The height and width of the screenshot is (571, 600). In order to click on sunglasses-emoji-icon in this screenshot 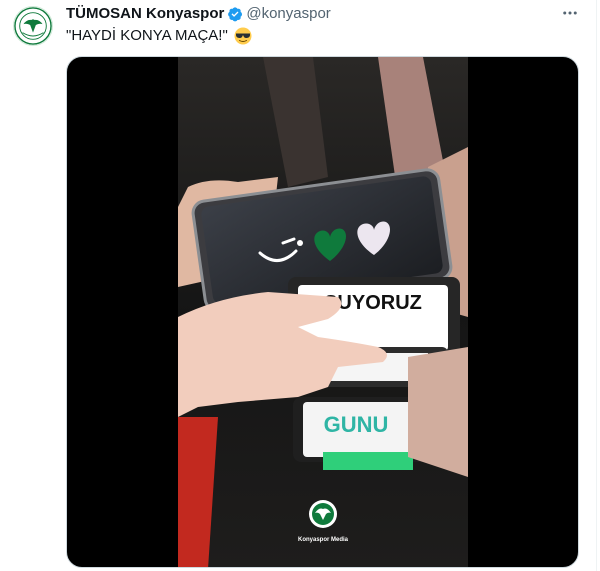, I will do `click(243, 36)`.